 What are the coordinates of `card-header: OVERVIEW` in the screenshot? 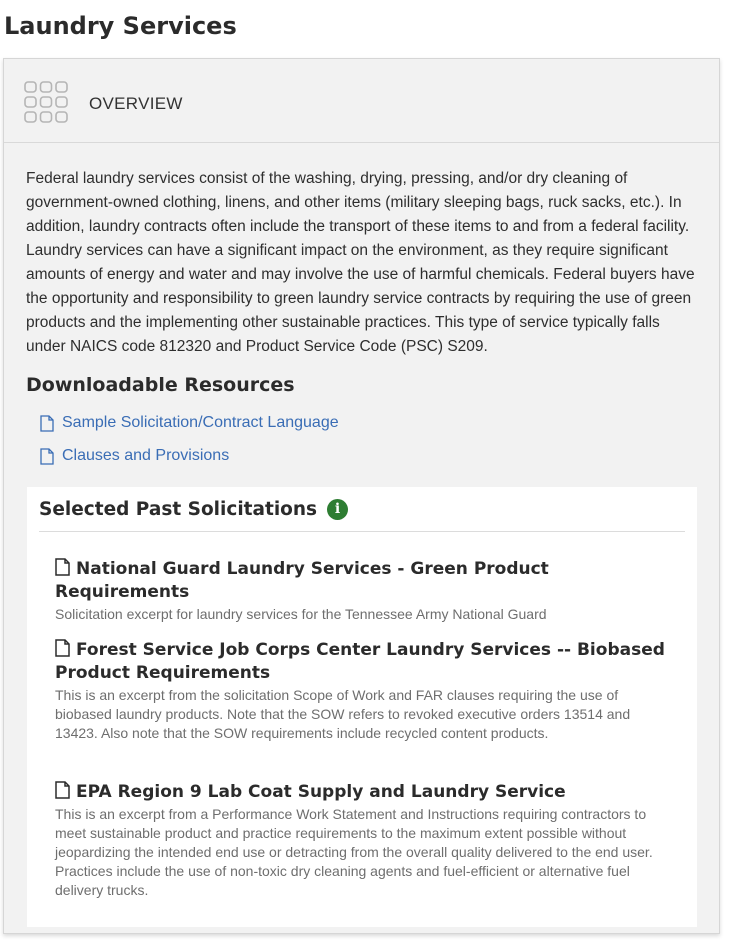 It's located at (361, 101).